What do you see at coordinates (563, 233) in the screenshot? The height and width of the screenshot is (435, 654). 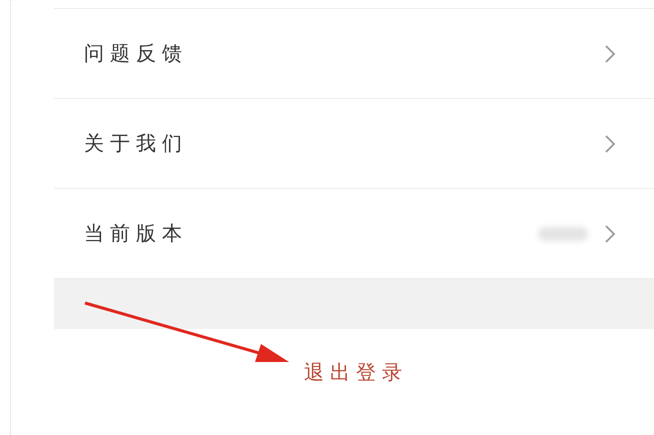 I see `blurred-value` at bounding box center [563, 233].